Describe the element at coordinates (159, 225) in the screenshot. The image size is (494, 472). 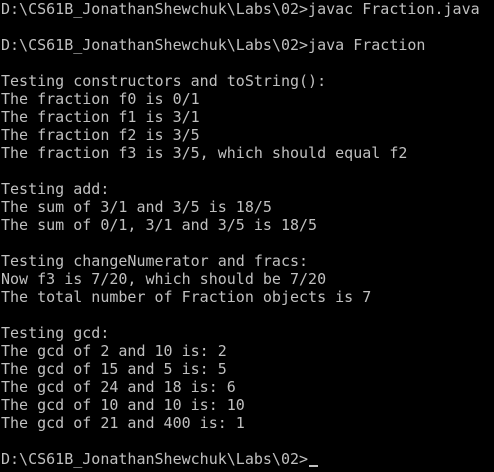
I see `console-line-output: The sum of 0/1, 3/1 and 3/5 is 18/5` at that location.